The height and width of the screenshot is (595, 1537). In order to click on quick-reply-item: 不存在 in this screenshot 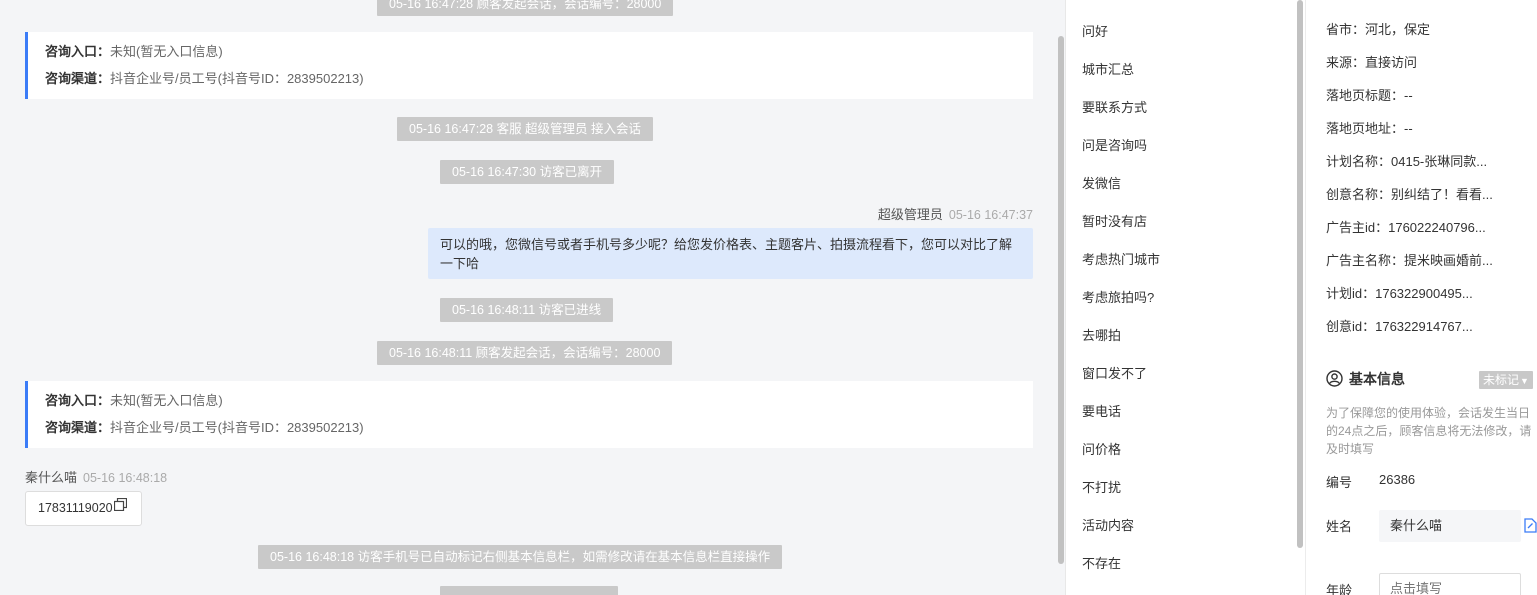, I will do `click(1101, 564)`.